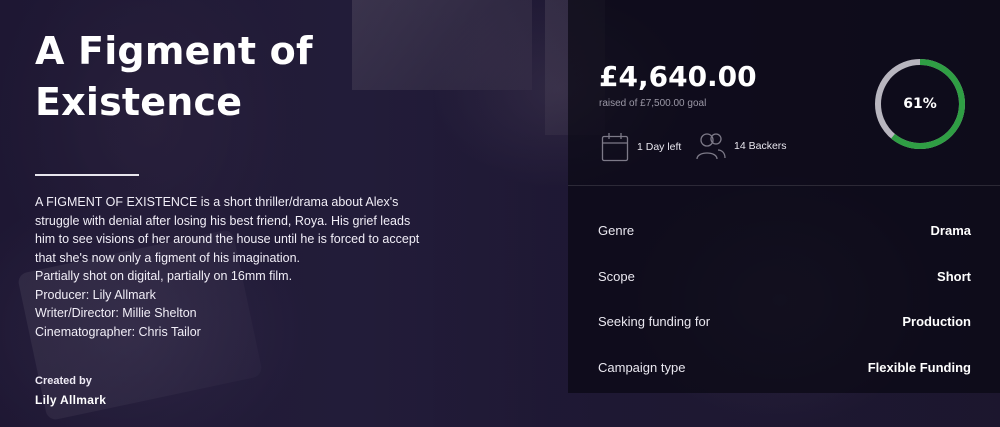 This screenshot has width=1000, height=427. Describe the element at coordinates (678, 76) in the screenshot. I see `raised-amount: £4,640.00` at that location.